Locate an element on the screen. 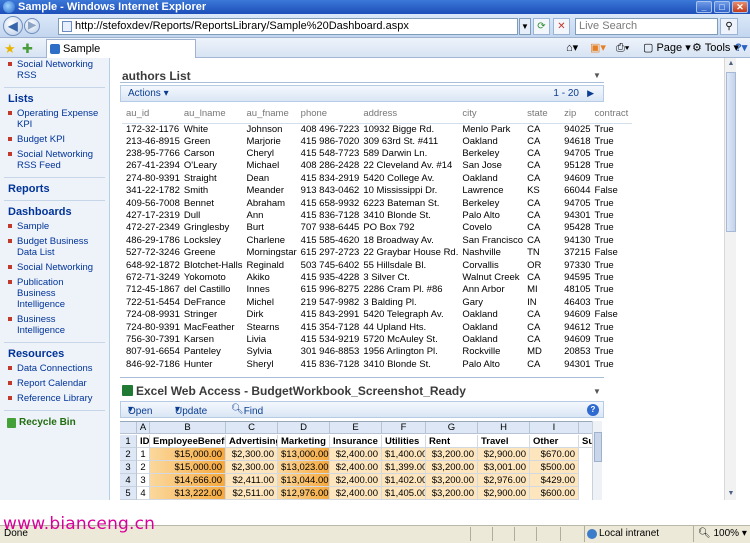 The width and height of the screenshot is (750, 543). authors-list-title: authors List is located at coordinates (156, 76).